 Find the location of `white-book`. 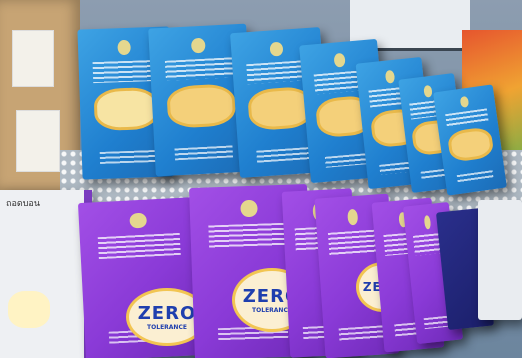

white-book is located at coordinates (500, 260).